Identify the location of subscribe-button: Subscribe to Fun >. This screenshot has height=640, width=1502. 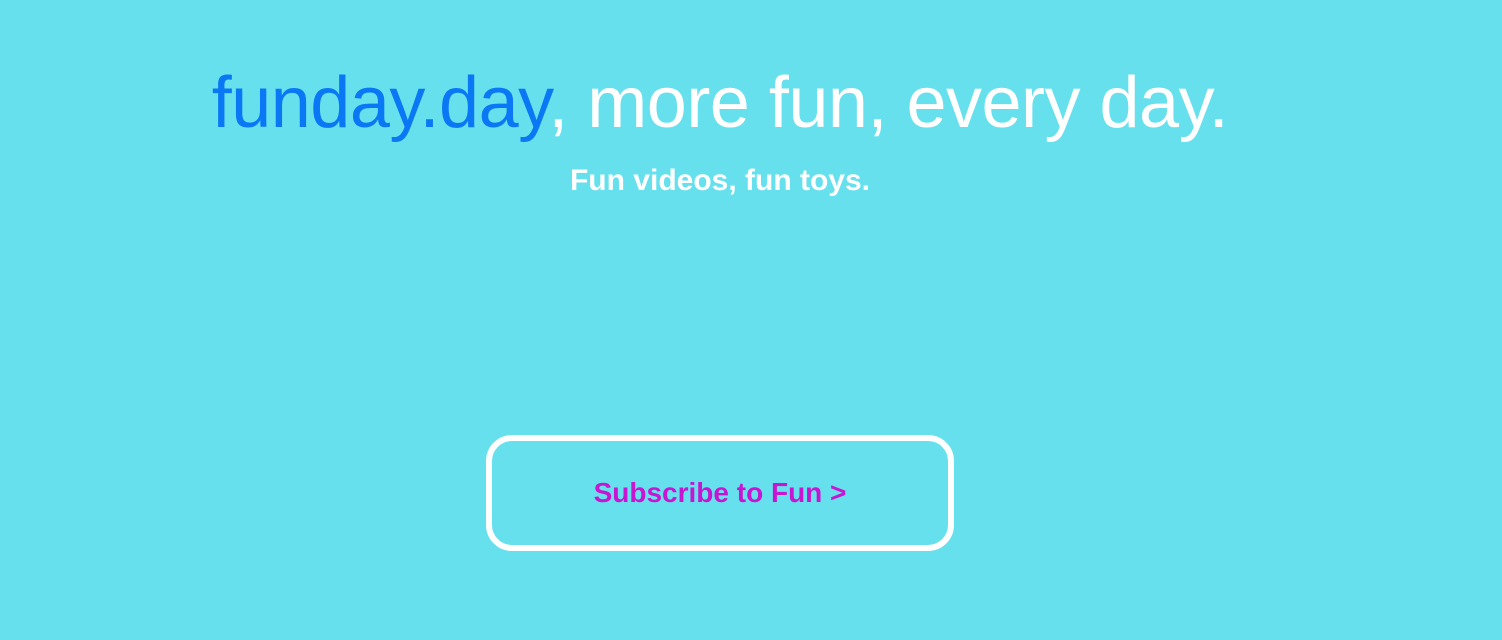
(720, 493).